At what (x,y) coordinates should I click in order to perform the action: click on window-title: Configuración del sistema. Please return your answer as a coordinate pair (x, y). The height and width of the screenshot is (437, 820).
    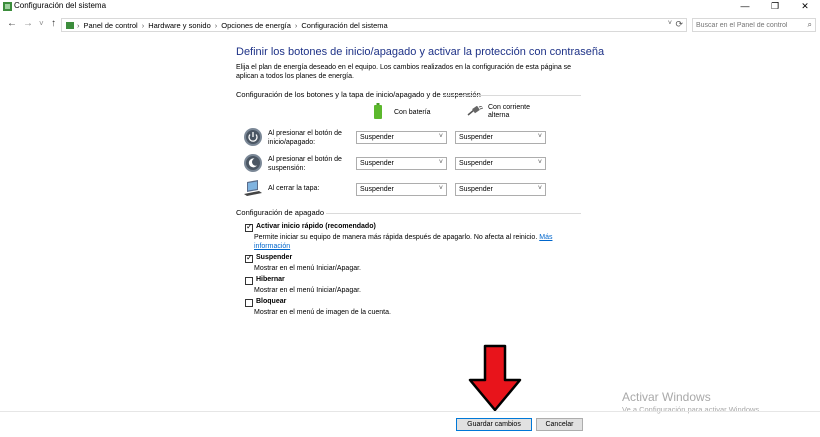
    Looking at the image, I should click on (60, 5).